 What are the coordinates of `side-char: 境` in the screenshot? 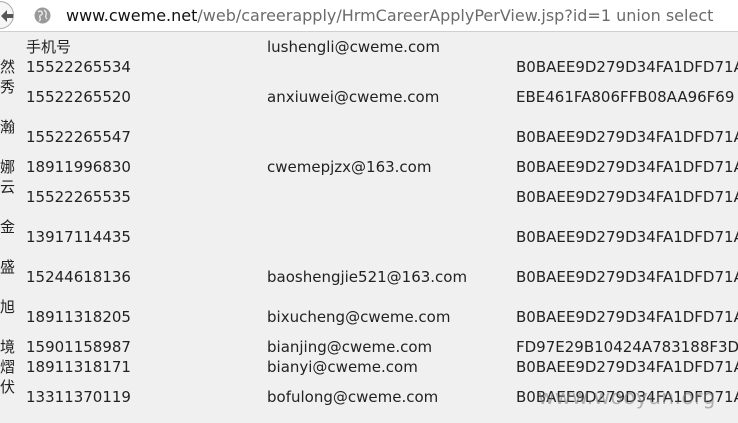 It's located at (8, 347).